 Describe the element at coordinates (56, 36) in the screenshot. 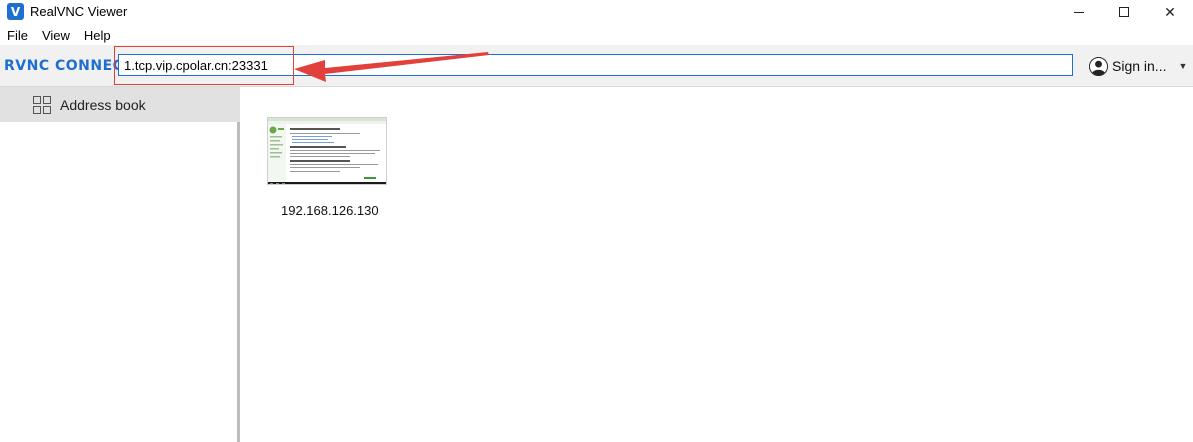

I see `menu-view: View` at that location.